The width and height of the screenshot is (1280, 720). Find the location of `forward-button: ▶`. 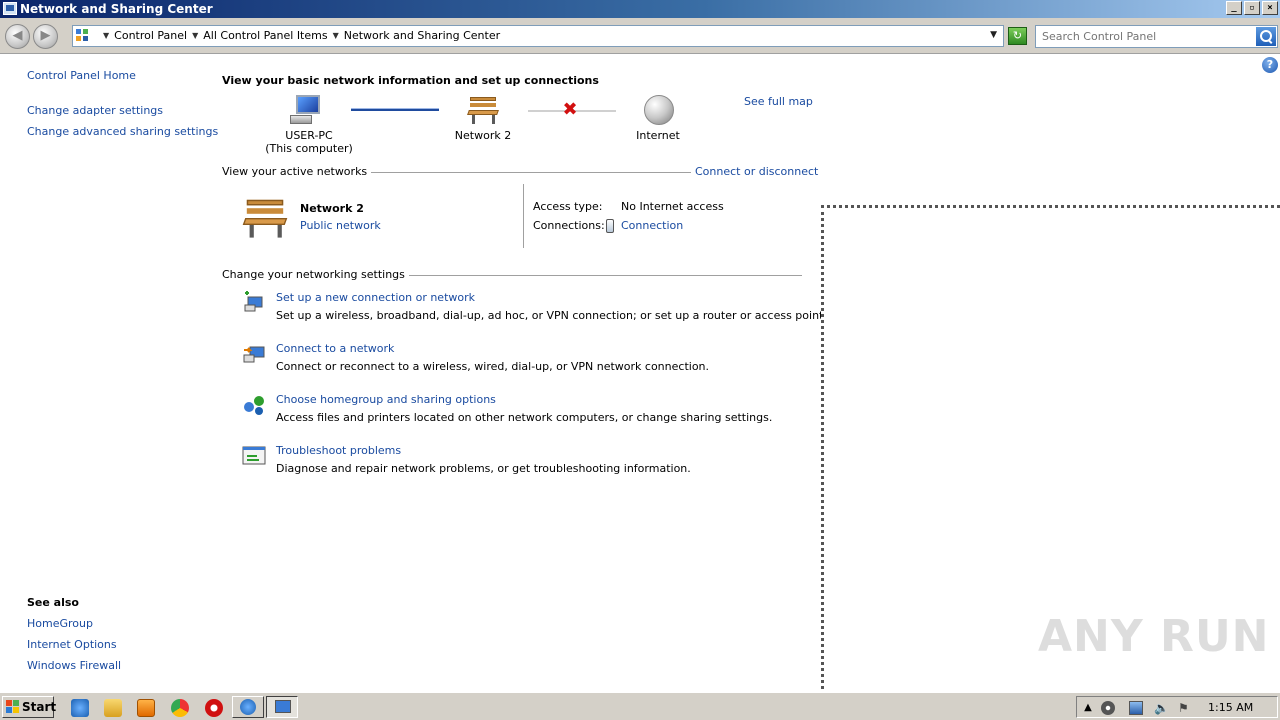

forward-button: ▶ is located at coordinates (45, 36).